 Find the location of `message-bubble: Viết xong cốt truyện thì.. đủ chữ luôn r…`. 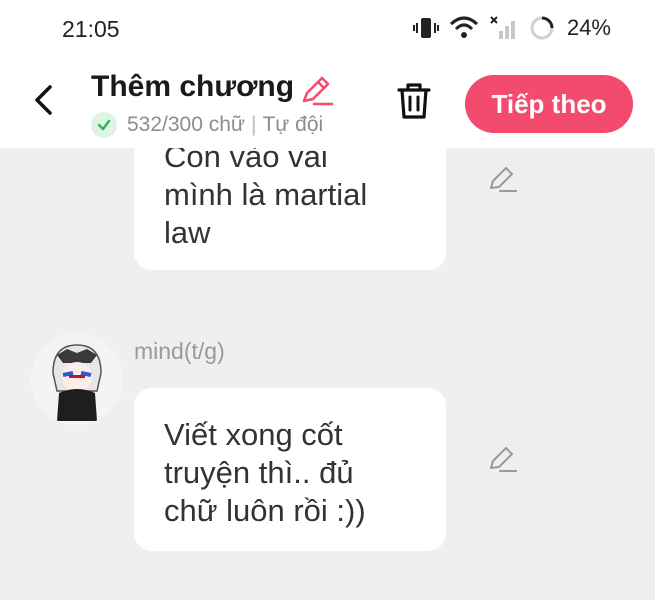

message-bubble: Viết xong cốt truyện thì.. đủ chữ luôn r… is located at coordinates (290, 469).